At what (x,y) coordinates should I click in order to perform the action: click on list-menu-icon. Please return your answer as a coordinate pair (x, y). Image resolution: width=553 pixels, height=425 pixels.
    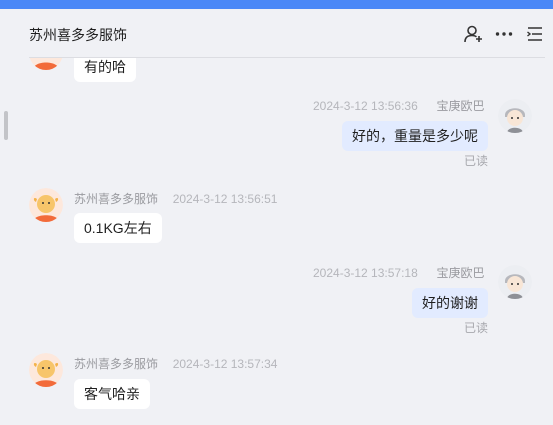
    Looking at the image, I should click on (535, 34).